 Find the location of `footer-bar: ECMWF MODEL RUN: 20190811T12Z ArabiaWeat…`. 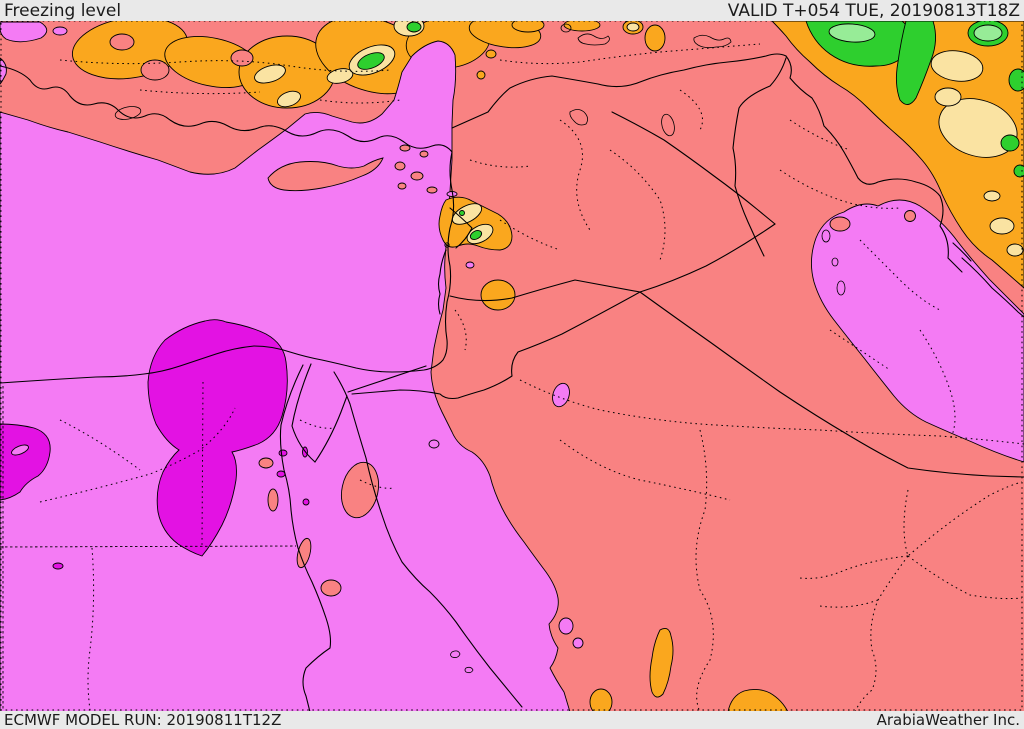

footer-bar: ECMWF MODEL RUN: 20190811T12Z ArabiaWeat… is located at coordinates (512, 720).